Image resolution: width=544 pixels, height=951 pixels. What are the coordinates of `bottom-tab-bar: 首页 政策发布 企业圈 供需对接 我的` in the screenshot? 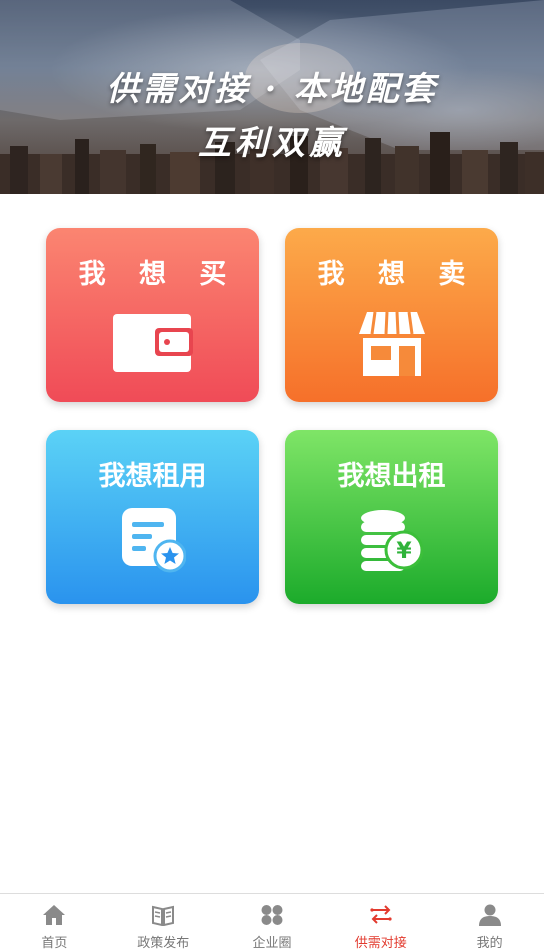 It's located at (272, 922).